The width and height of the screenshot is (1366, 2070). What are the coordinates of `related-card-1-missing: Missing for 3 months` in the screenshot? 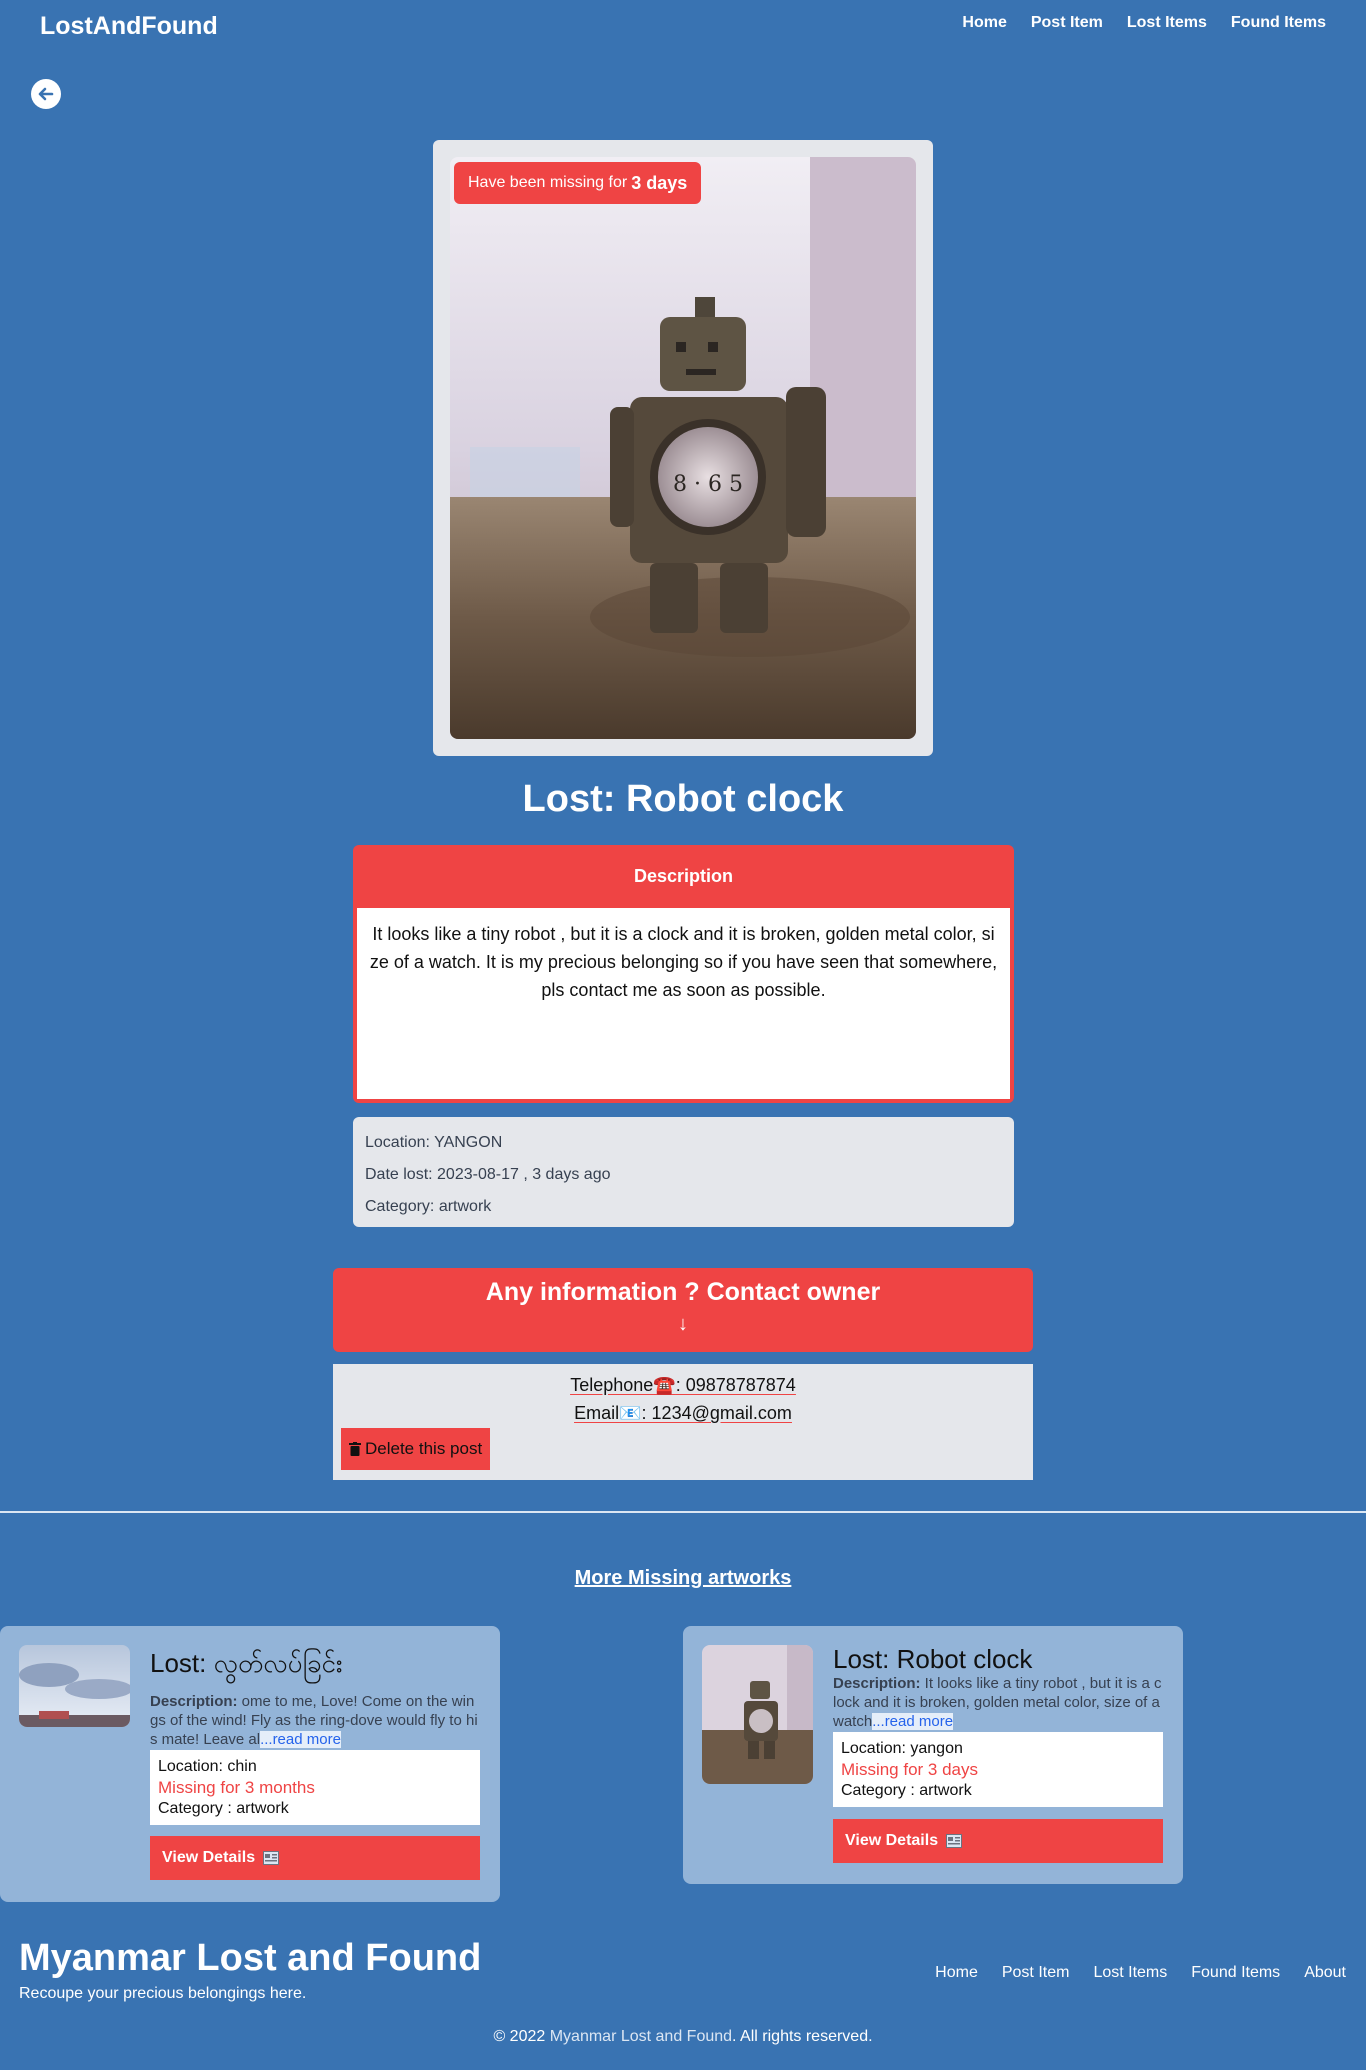 It's located at (236, 1787).